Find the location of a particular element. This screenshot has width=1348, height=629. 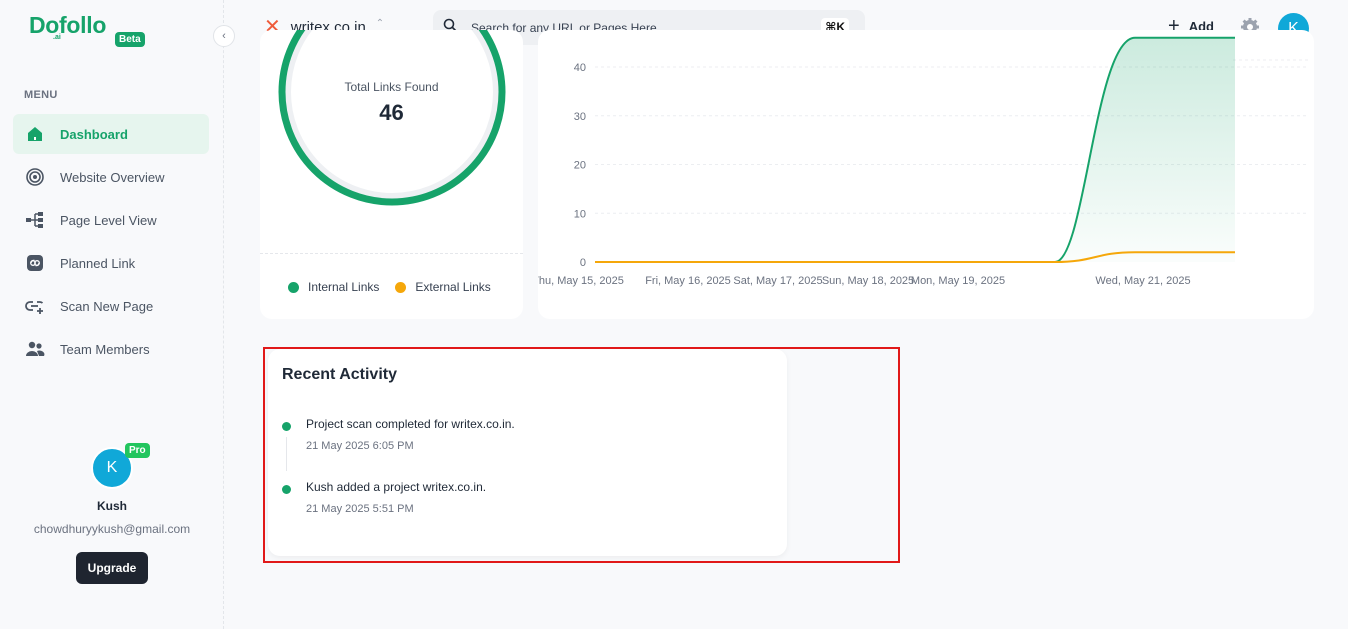

beta-badge: Beta is located at coordinates (130, 39).